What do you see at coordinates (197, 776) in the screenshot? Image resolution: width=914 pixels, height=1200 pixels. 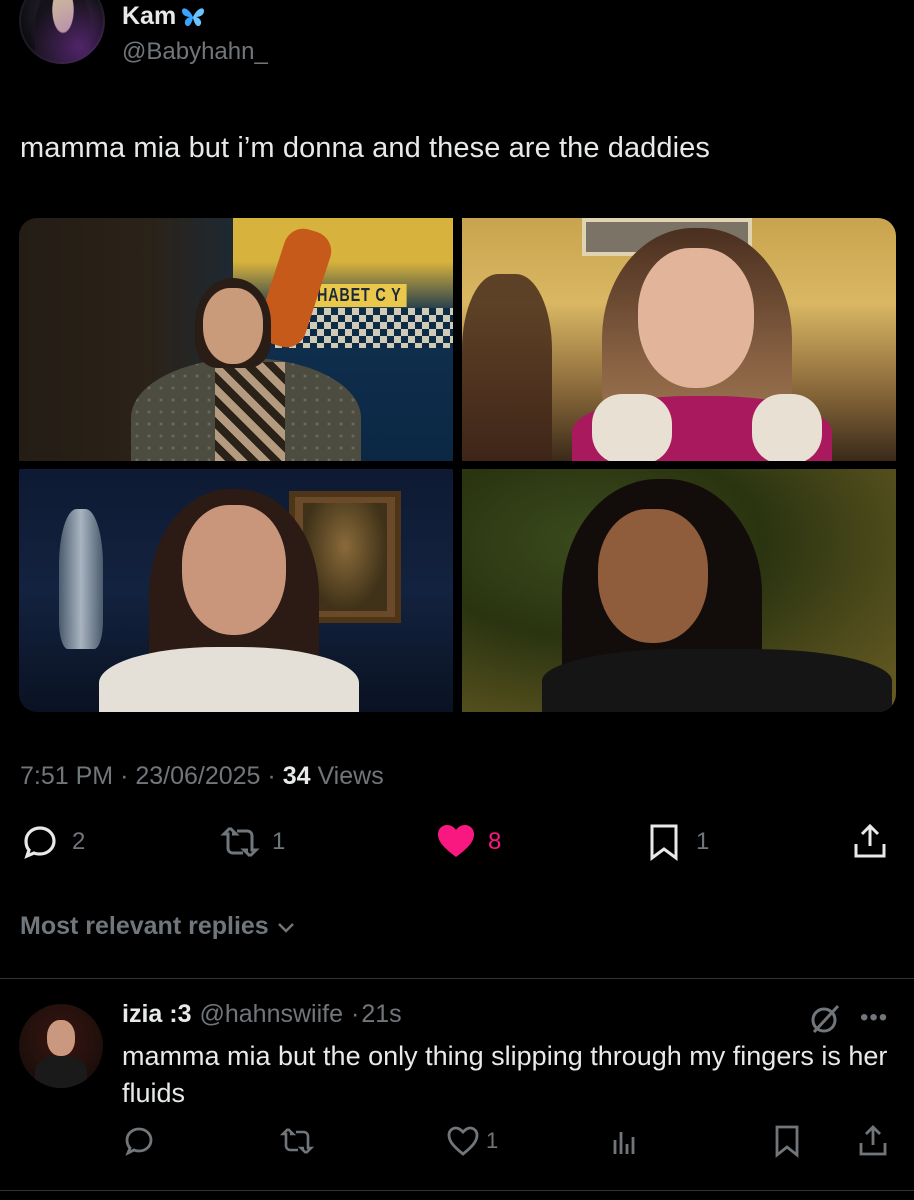 I see `tweet-date: 23/06/2025` at bounding box center [197, 776].